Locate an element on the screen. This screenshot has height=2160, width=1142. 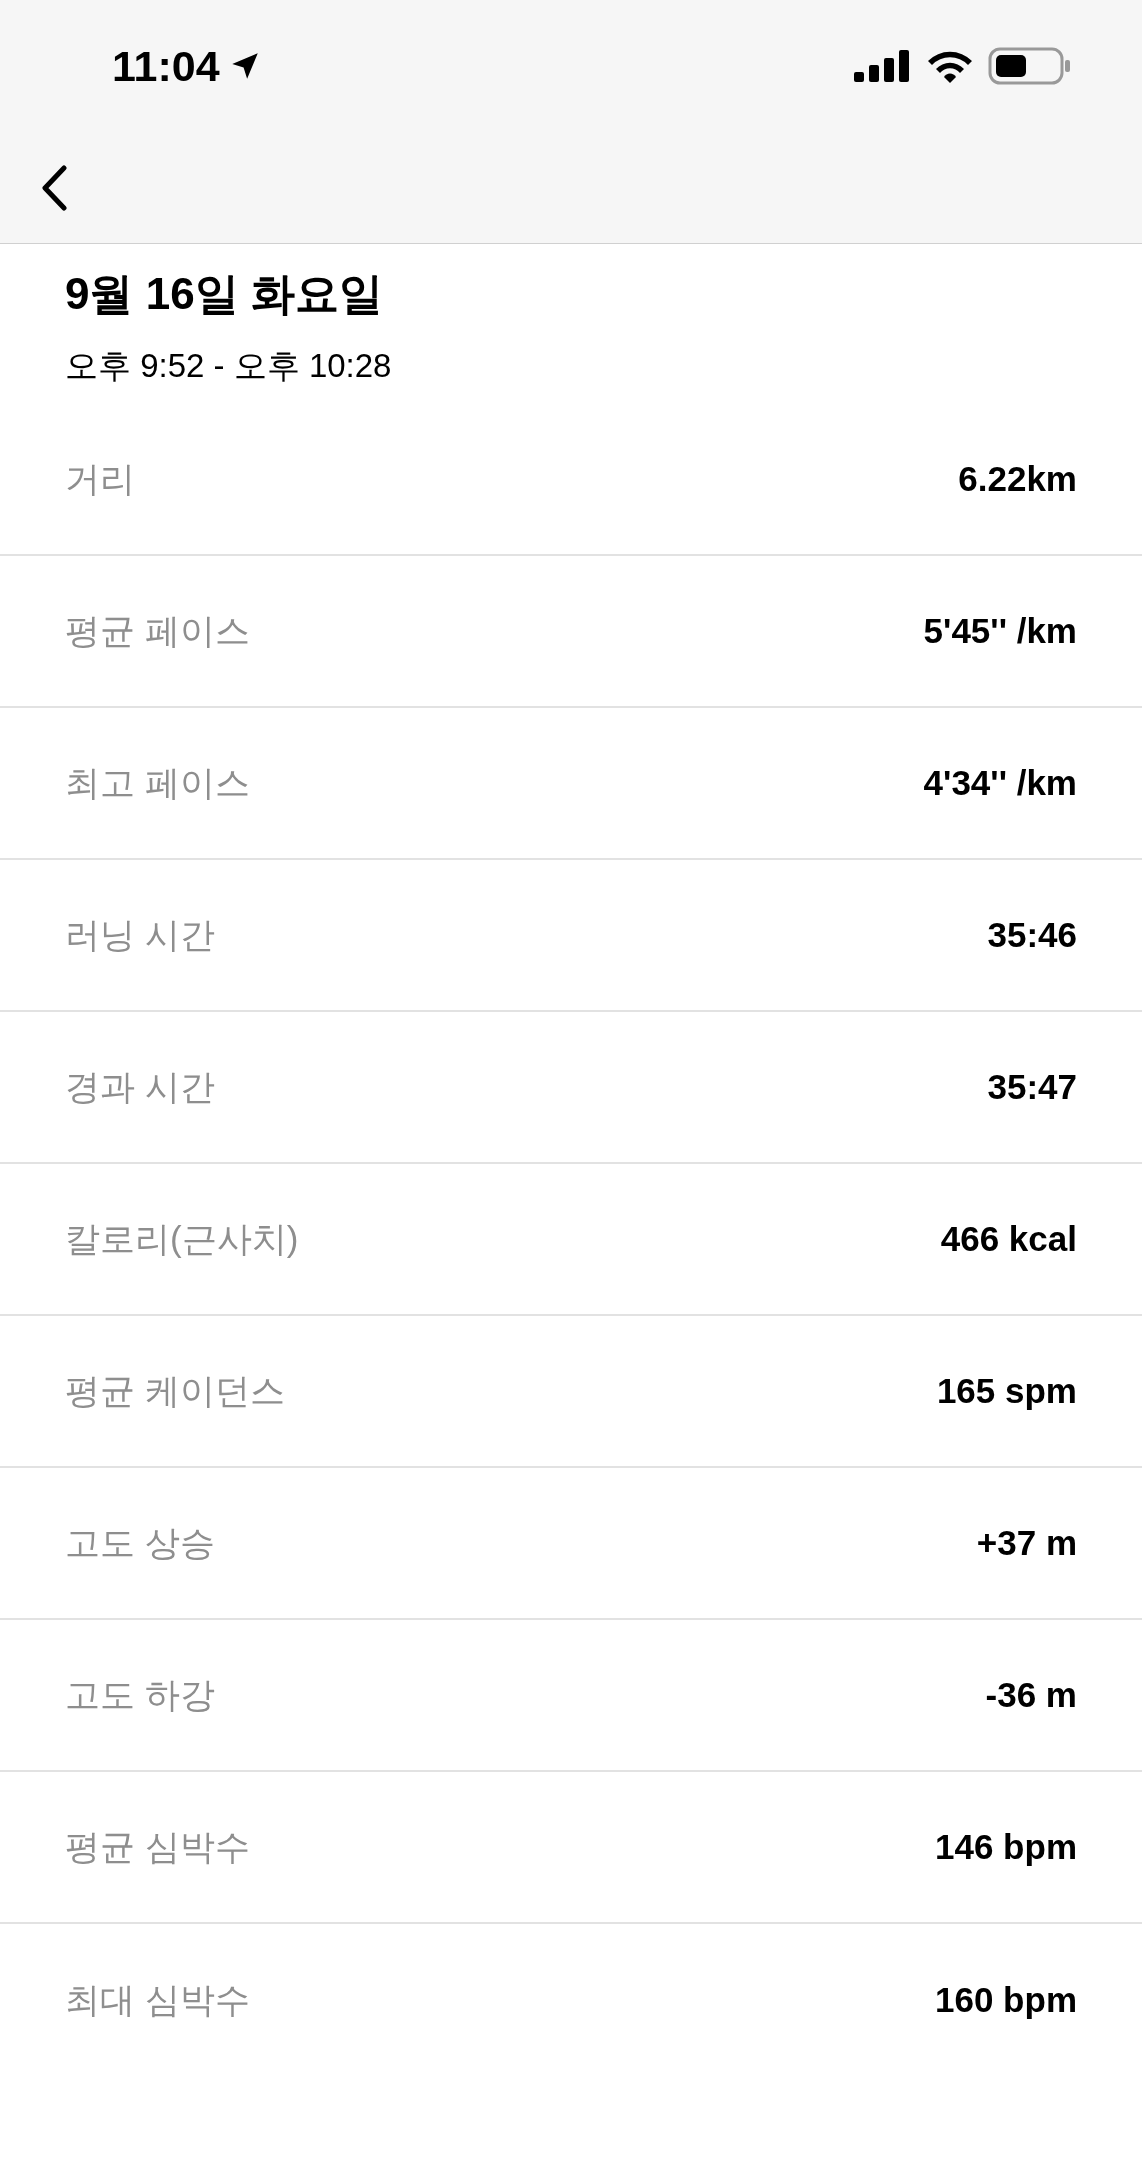
workout-date-title: 9월 16일 화요일 is located at coordinates (224, 294).